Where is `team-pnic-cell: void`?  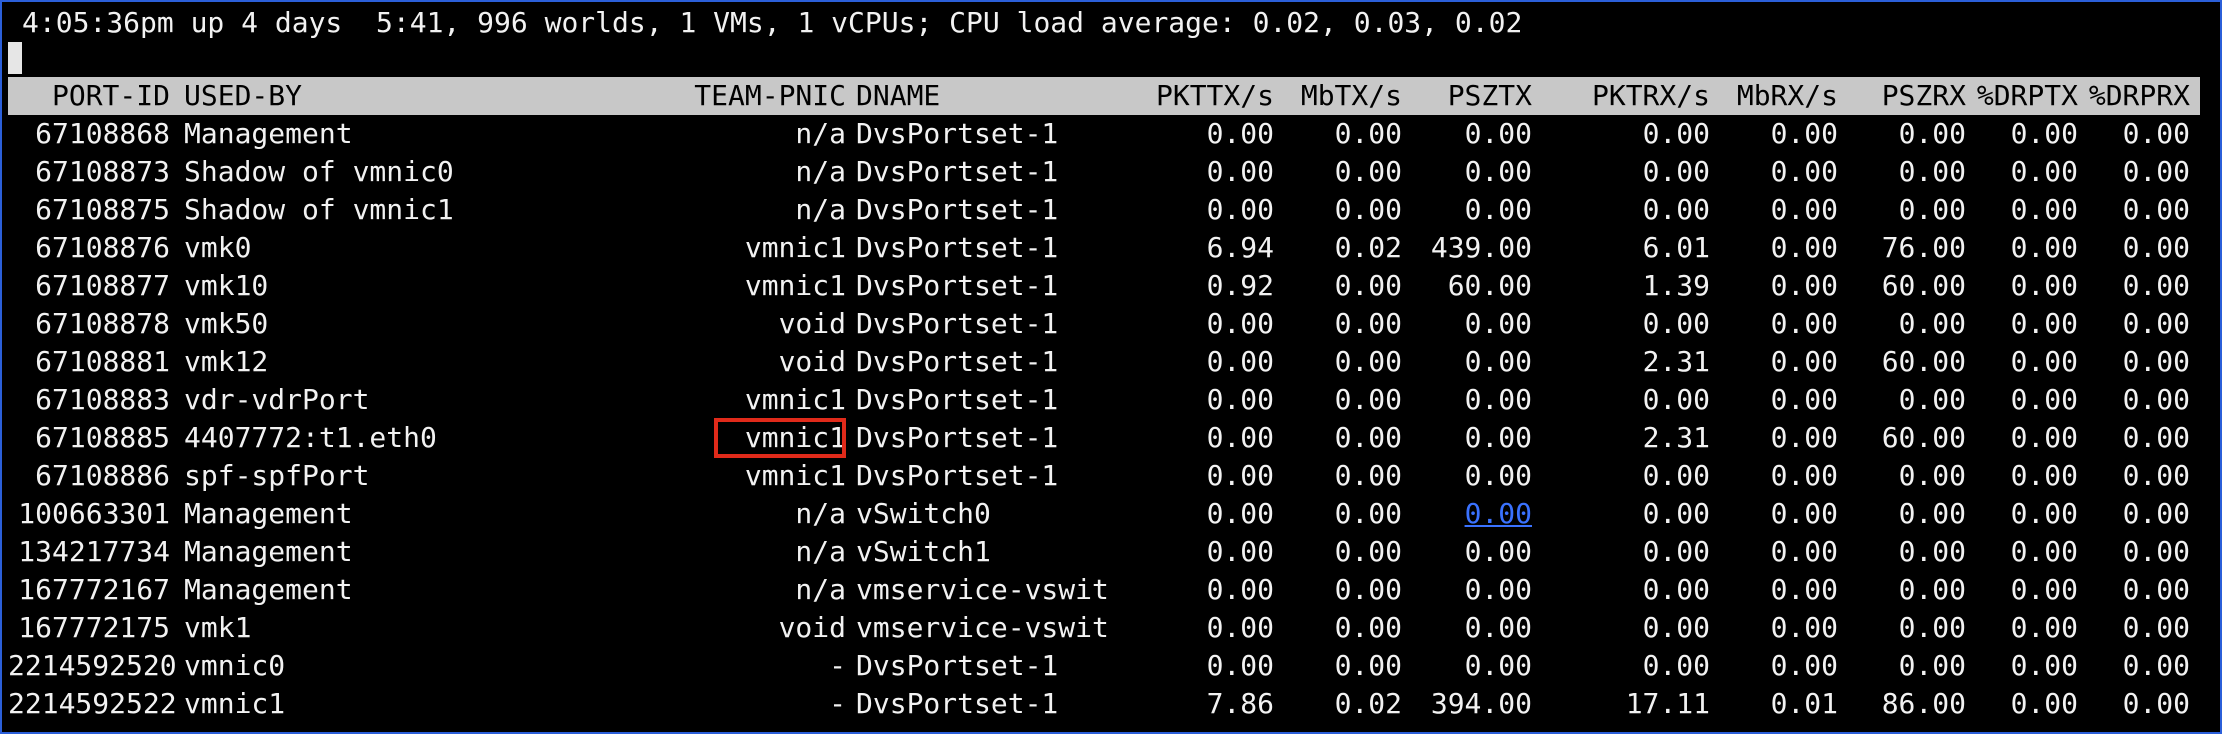 team-pnic-cell: void is located at coordinates (812, 323).